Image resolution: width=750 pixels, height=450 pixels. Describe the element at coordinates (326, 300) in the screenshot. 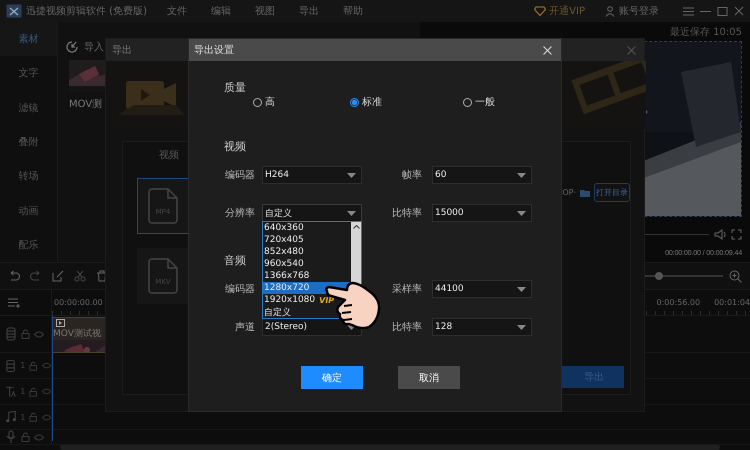

I see `vip-label: VIP` at that location.